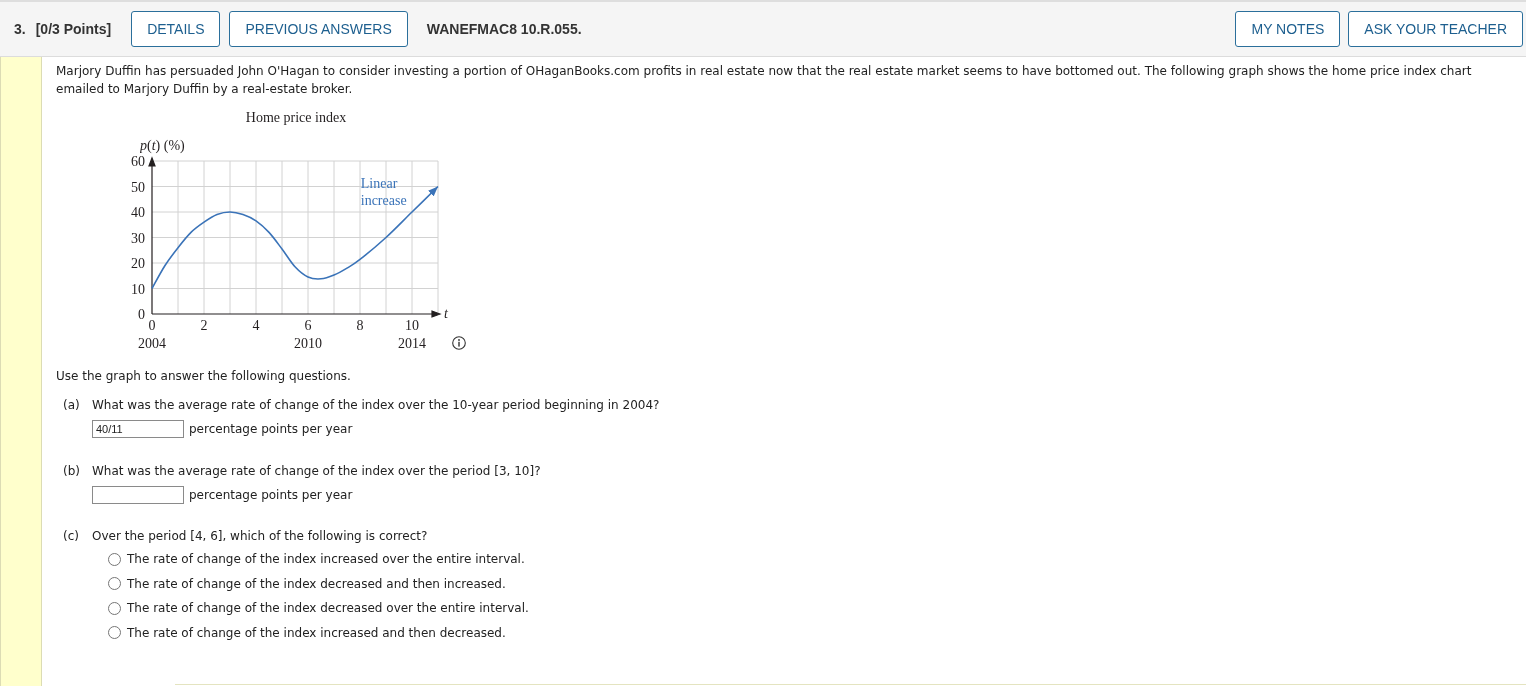 This screenshot has width=1526, height=686. I want to click on option-text: The rate of change of the index decreased and then increased., so click(316, 584).